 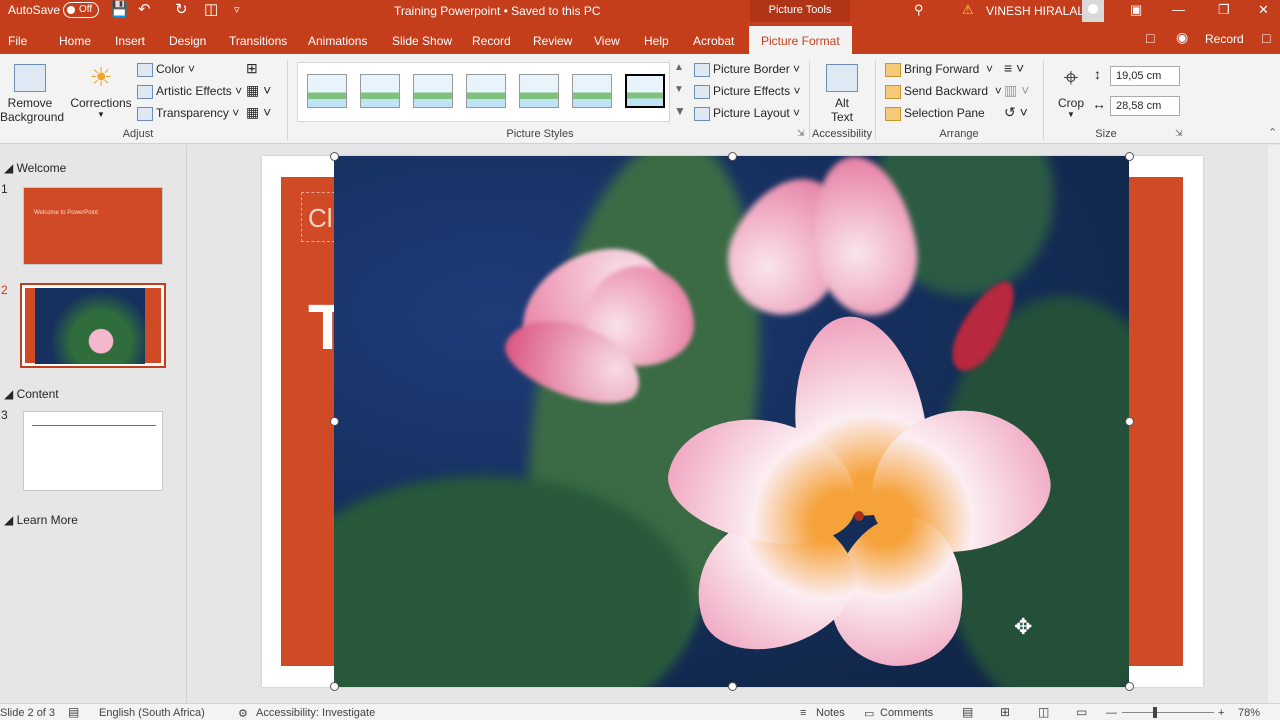 I want to click on resize-handle-left, so click(x=334, y=421).